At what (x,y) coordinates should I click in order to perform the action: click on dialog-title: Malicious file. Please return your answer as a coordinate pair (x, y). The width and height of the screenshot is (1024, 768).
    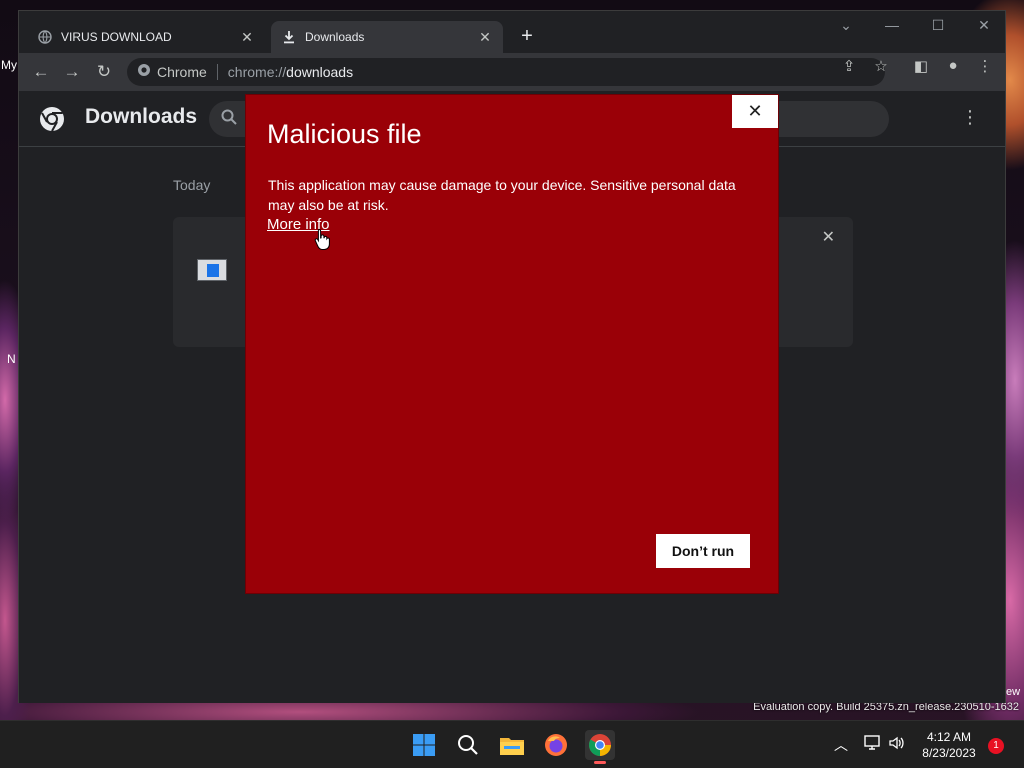
    Looking at the image, I should click on (344, 134).